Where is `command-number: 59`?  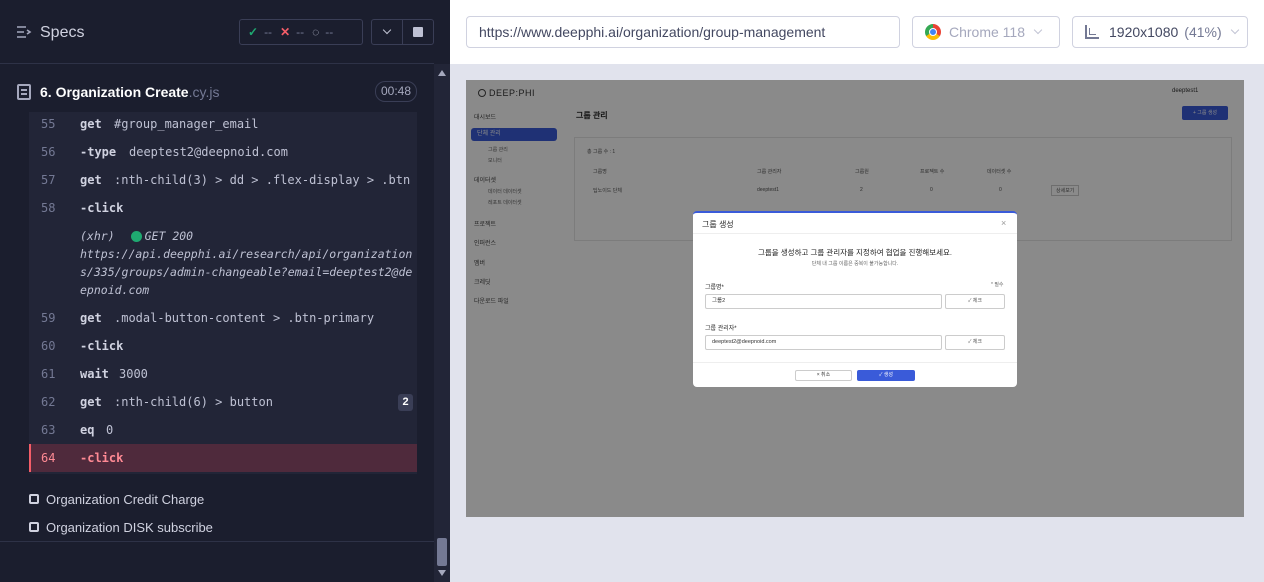 command-number: 59 is located at coordinates (48, 318).